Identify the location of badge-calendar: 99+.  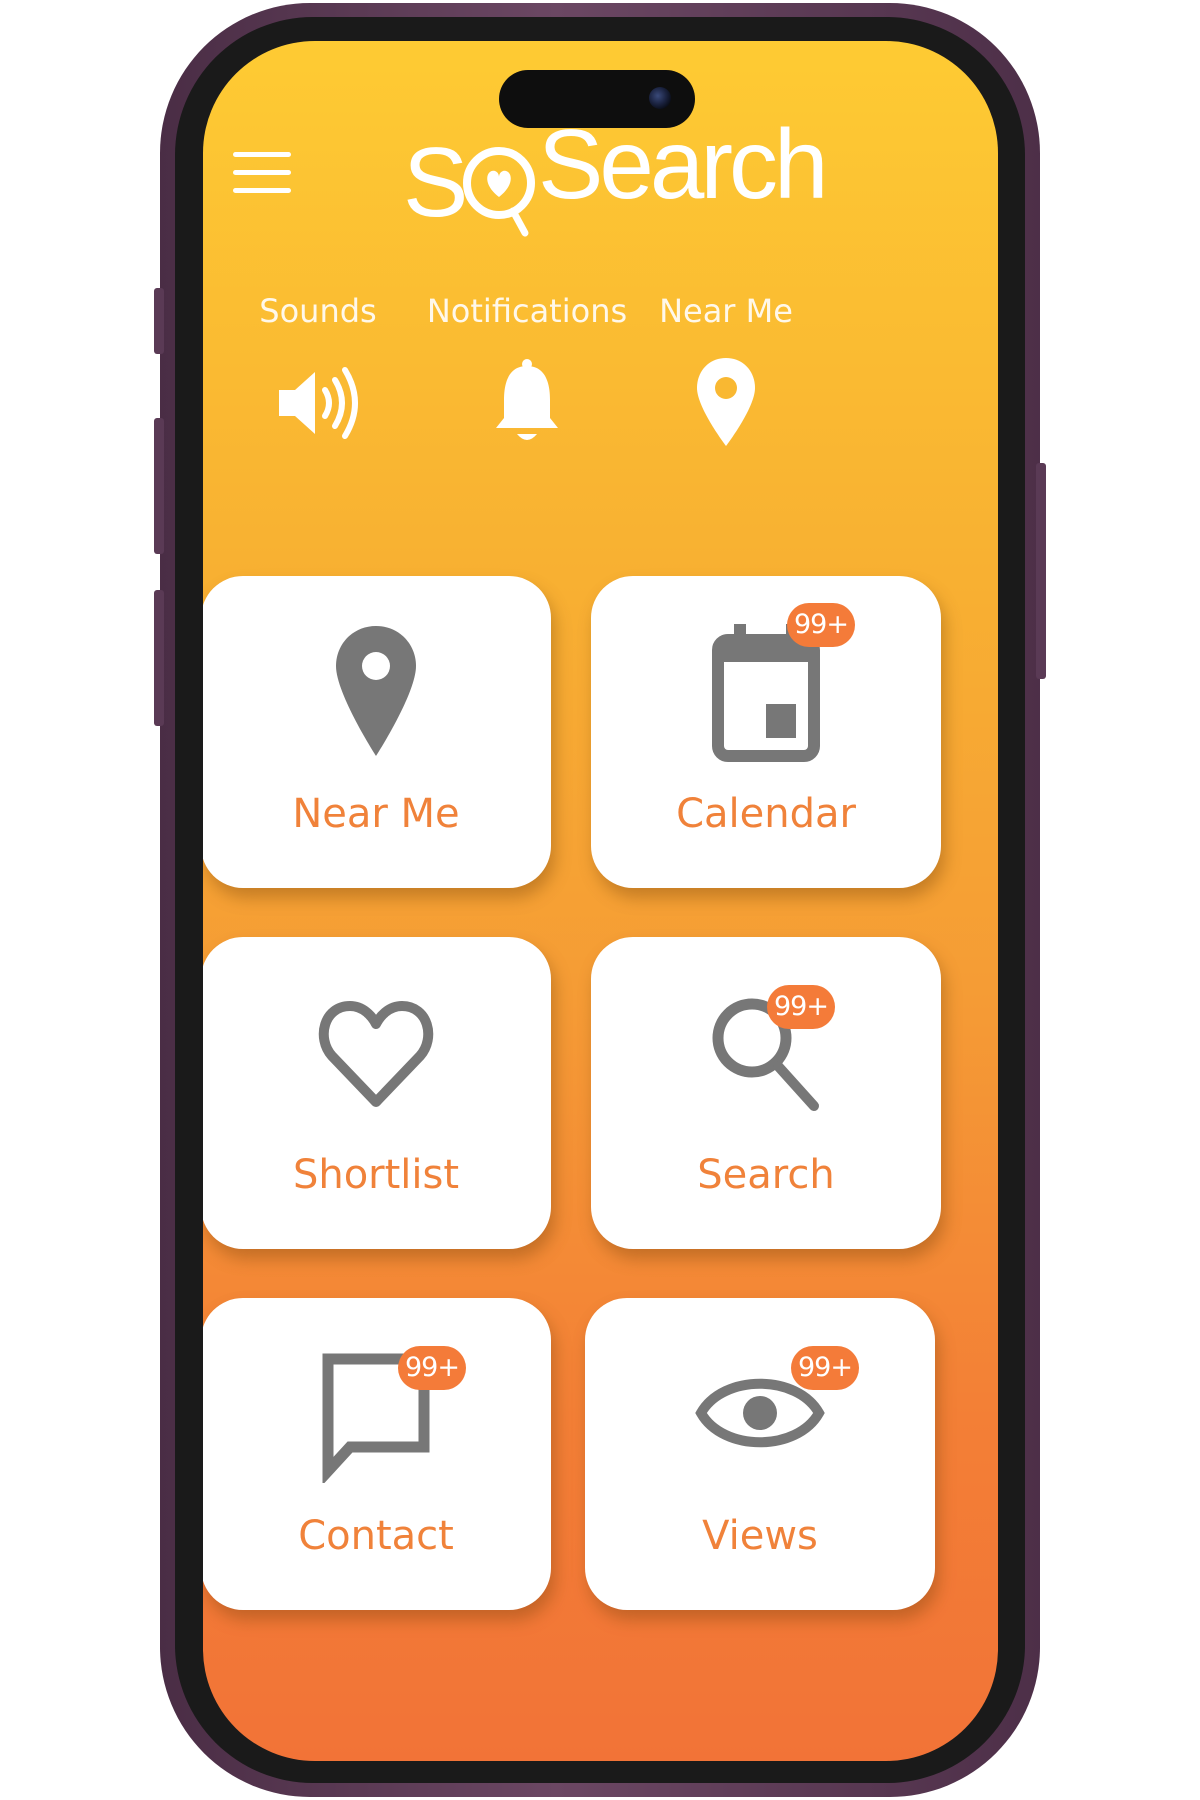
(821, 625).